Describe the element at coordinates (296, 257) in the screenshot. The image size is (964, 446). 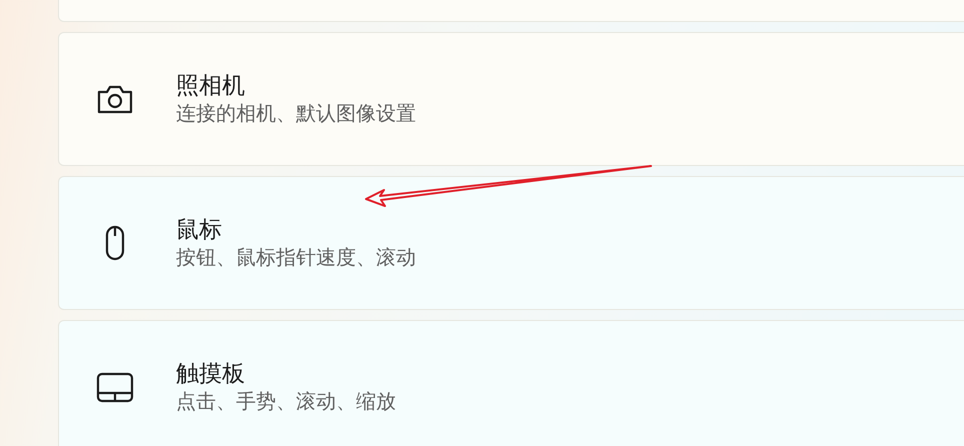
I see `setting-description: 按钮、鼠标指针速度、滚动` at that location.